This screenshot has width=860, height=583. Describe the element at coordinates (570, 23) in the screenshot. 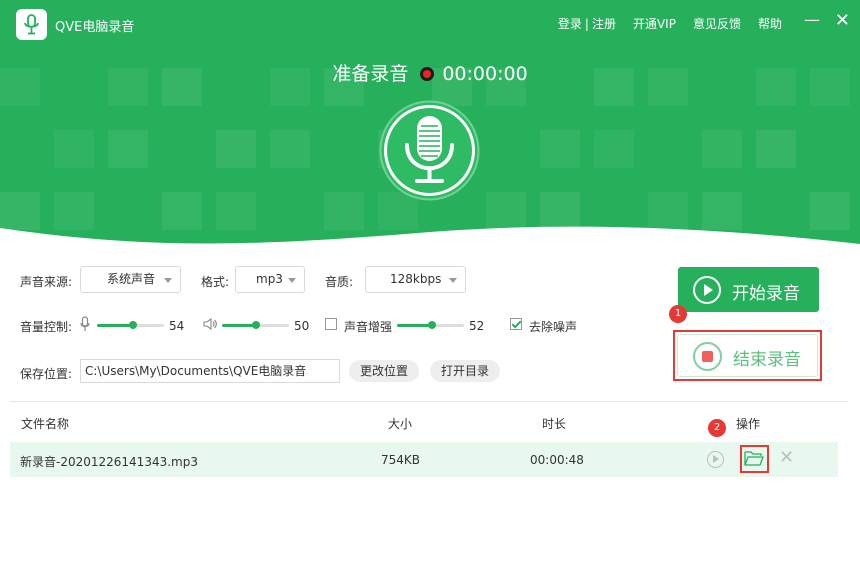

I see `login-link: 登录` at that location.